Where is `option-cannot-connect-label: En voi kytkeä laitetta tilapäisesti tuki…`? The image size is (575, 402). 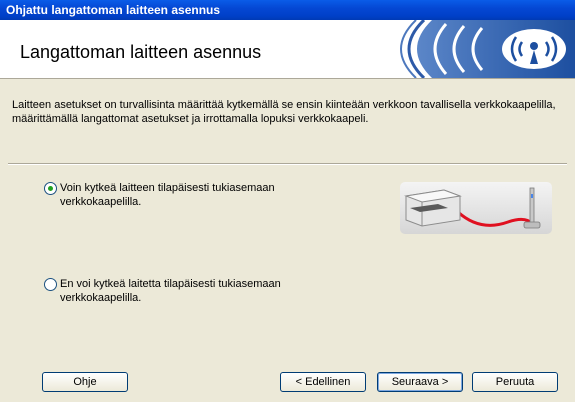
option-cannot-connect-label: En voi kytkeä laitetta tilapäisesti tuki… is located at coordinates (170, 291).